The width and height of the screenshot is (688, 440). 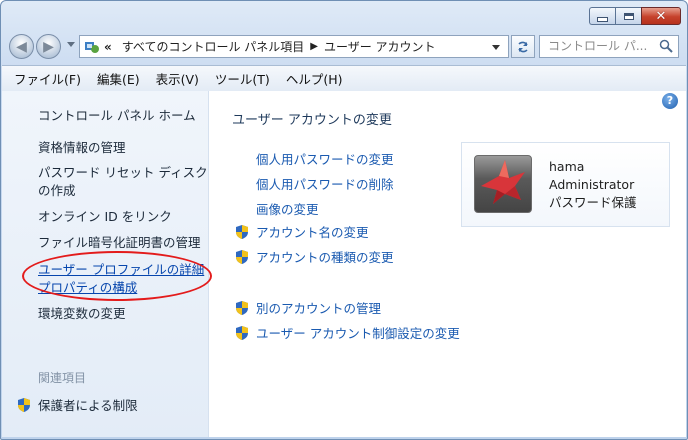 I want to click on refresh-button, so click(x=523, y=46).